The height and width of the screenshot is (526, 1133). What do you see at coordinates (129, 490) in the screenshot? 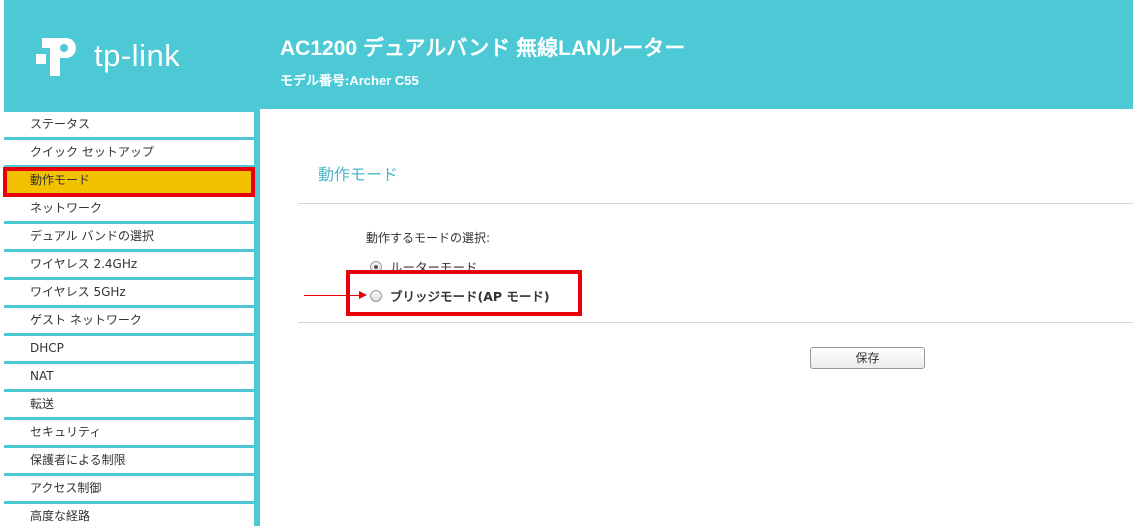
I see `sidebar-item-access-control: アクセス制御` at bounding box center [129, 490].